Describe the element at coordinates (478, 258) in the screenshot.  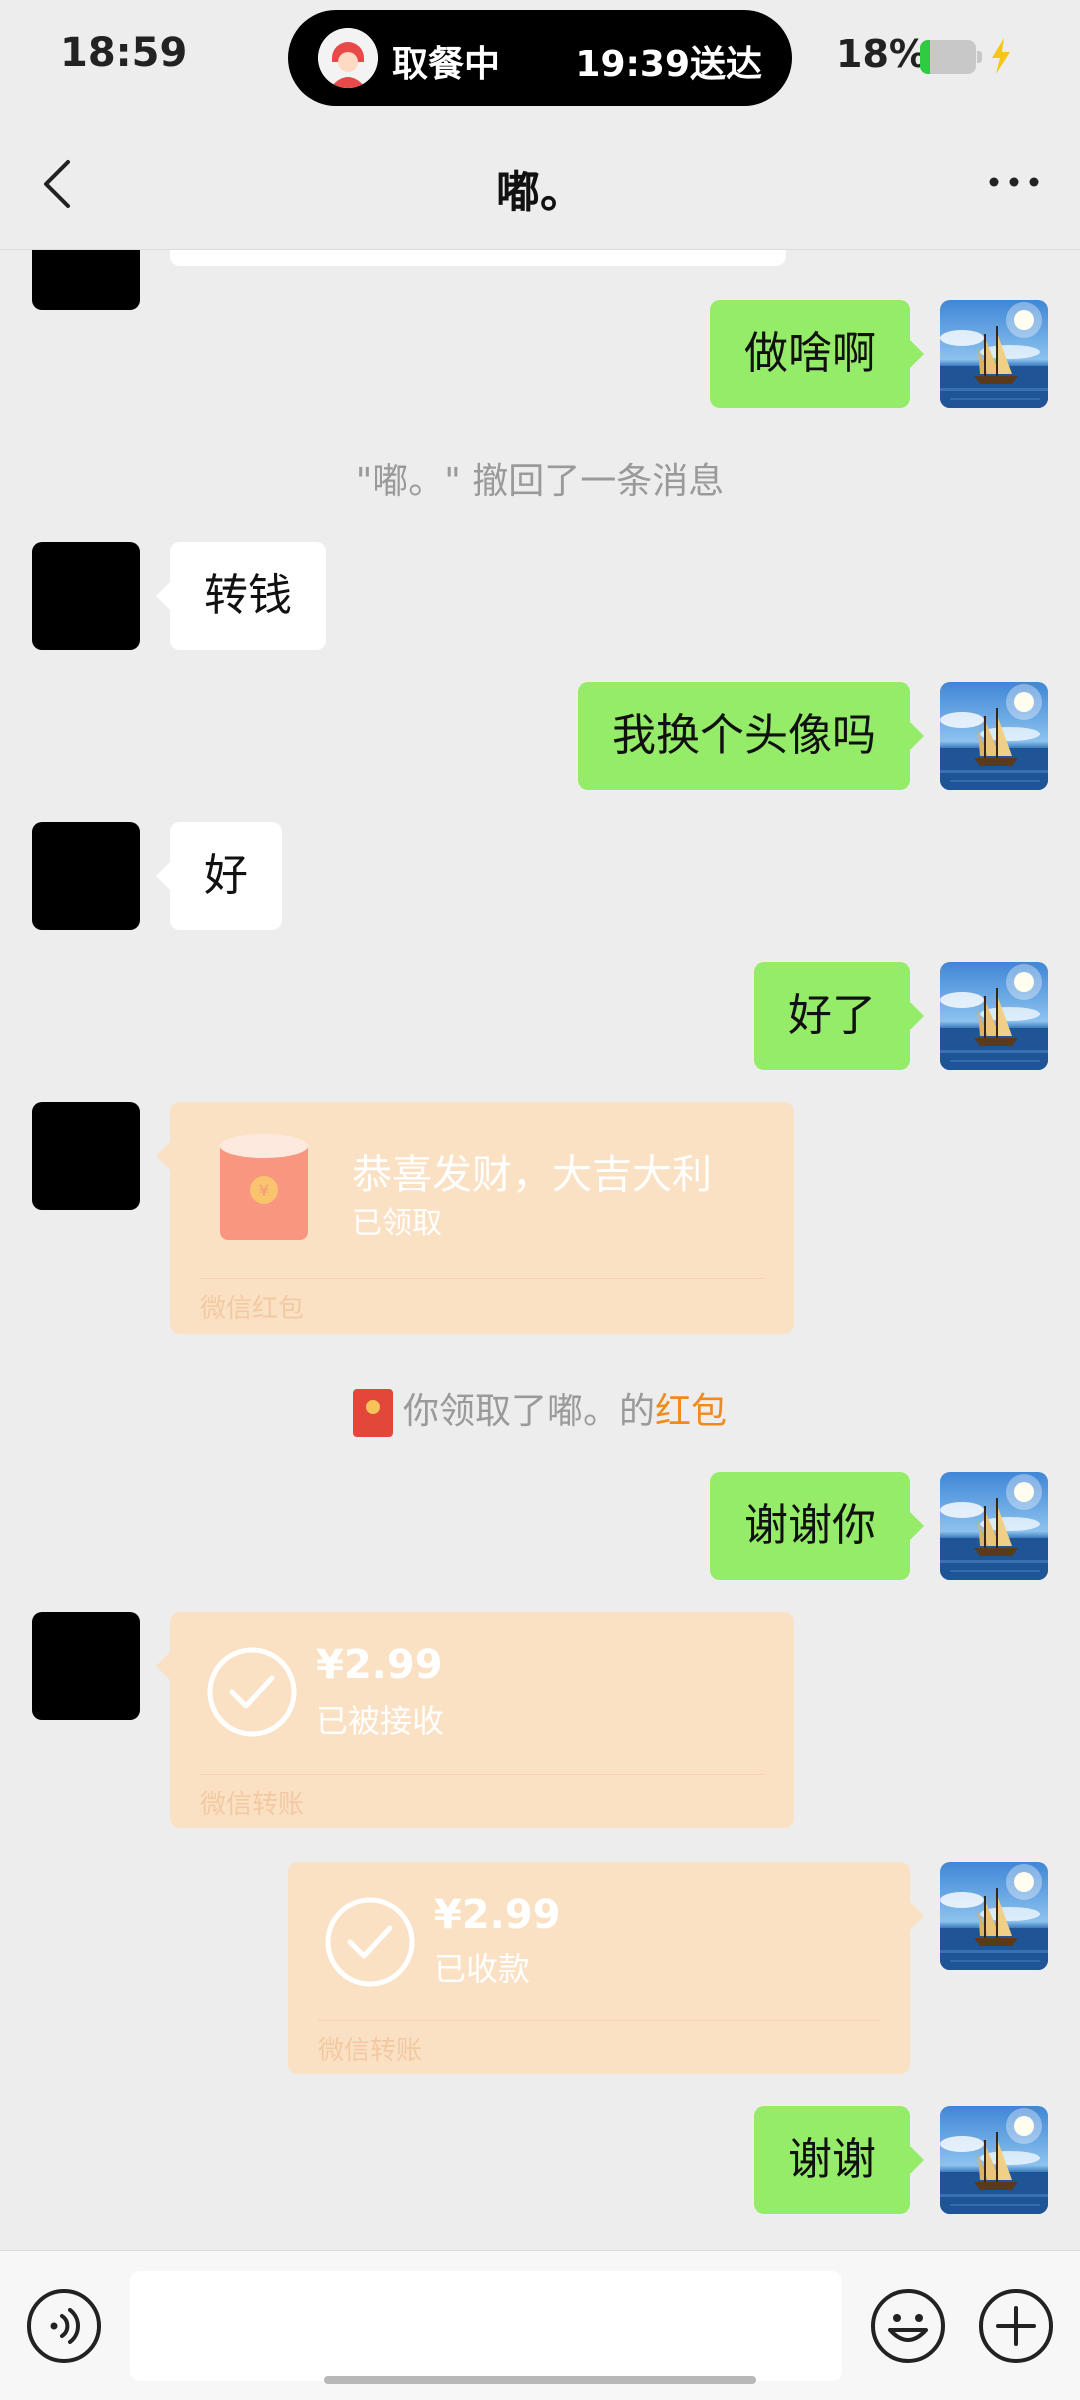
I see `message-bubble-partial` at that location.